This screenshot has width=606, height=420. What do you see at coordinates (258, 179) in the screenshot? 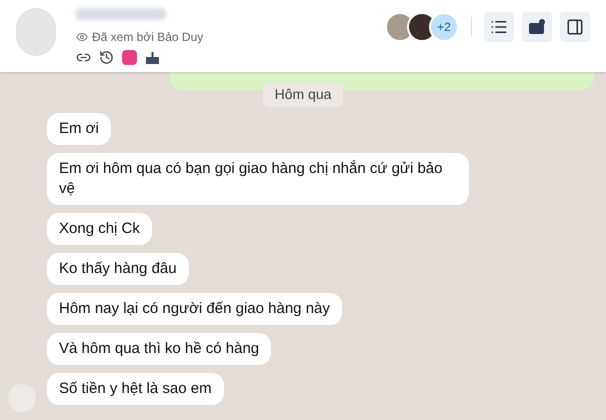
I see `message-bubble: Em ơi hôm qua có bạn gọi giao hàng chị nhắn cứ gửi bảo vệ` at bounding box center [258, 179].